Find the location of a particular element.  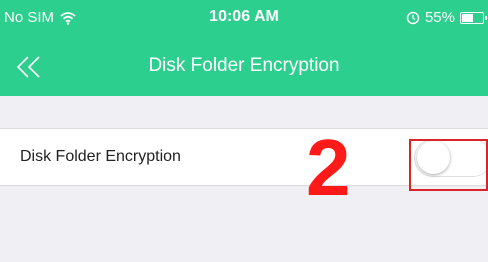

encryption-setting-label: Disk Folder Encryption is located at coordinates (100, 156).